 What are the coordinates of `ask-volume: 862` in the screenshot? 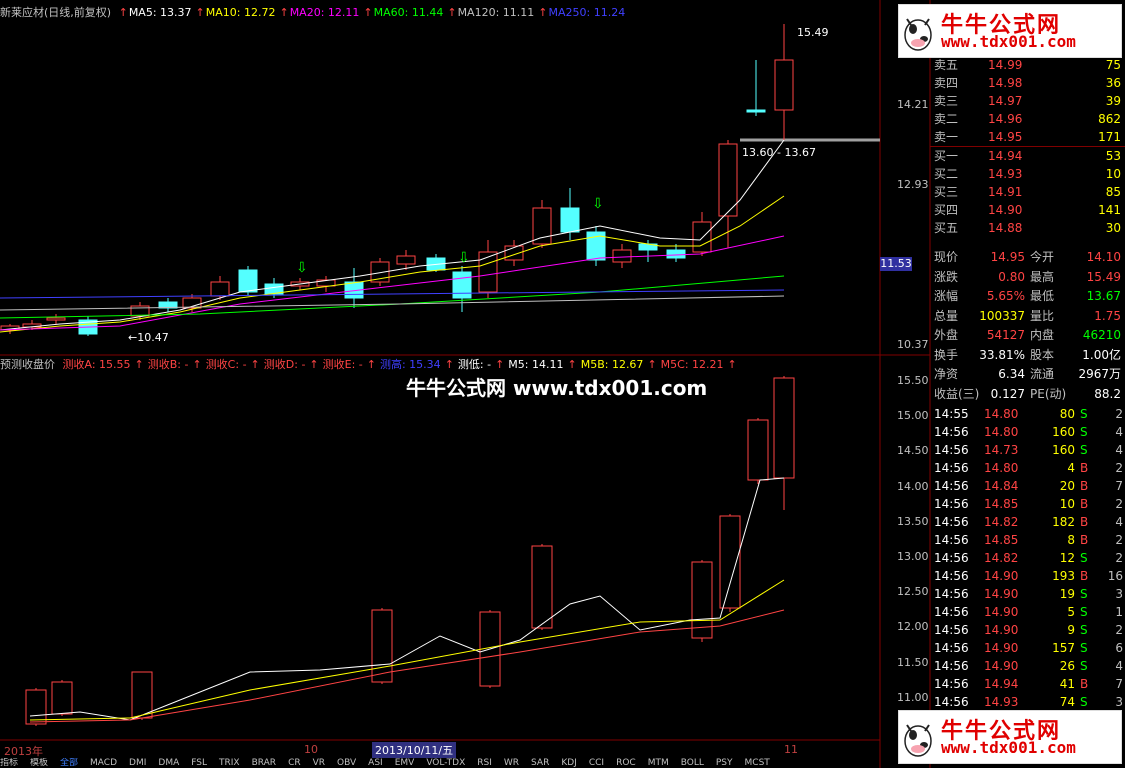 It's located at (1109, 119).